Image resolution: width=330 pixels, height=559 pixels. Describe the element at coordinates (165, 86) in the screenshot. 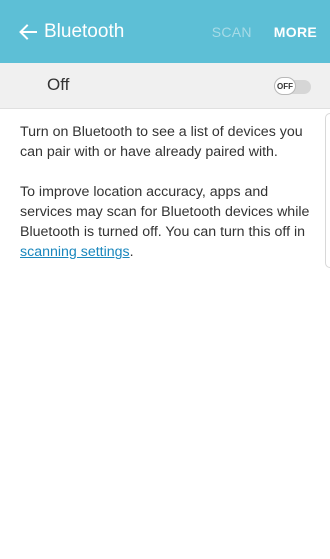

I see `bluetooth-master-switch-row: Off OFF` at that location.